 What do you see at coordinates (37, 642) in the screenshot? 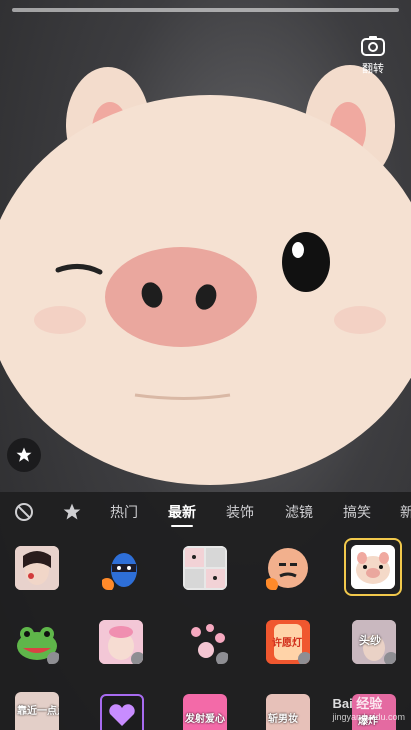
I see `effect-frog` at bounding box center [37, 642].